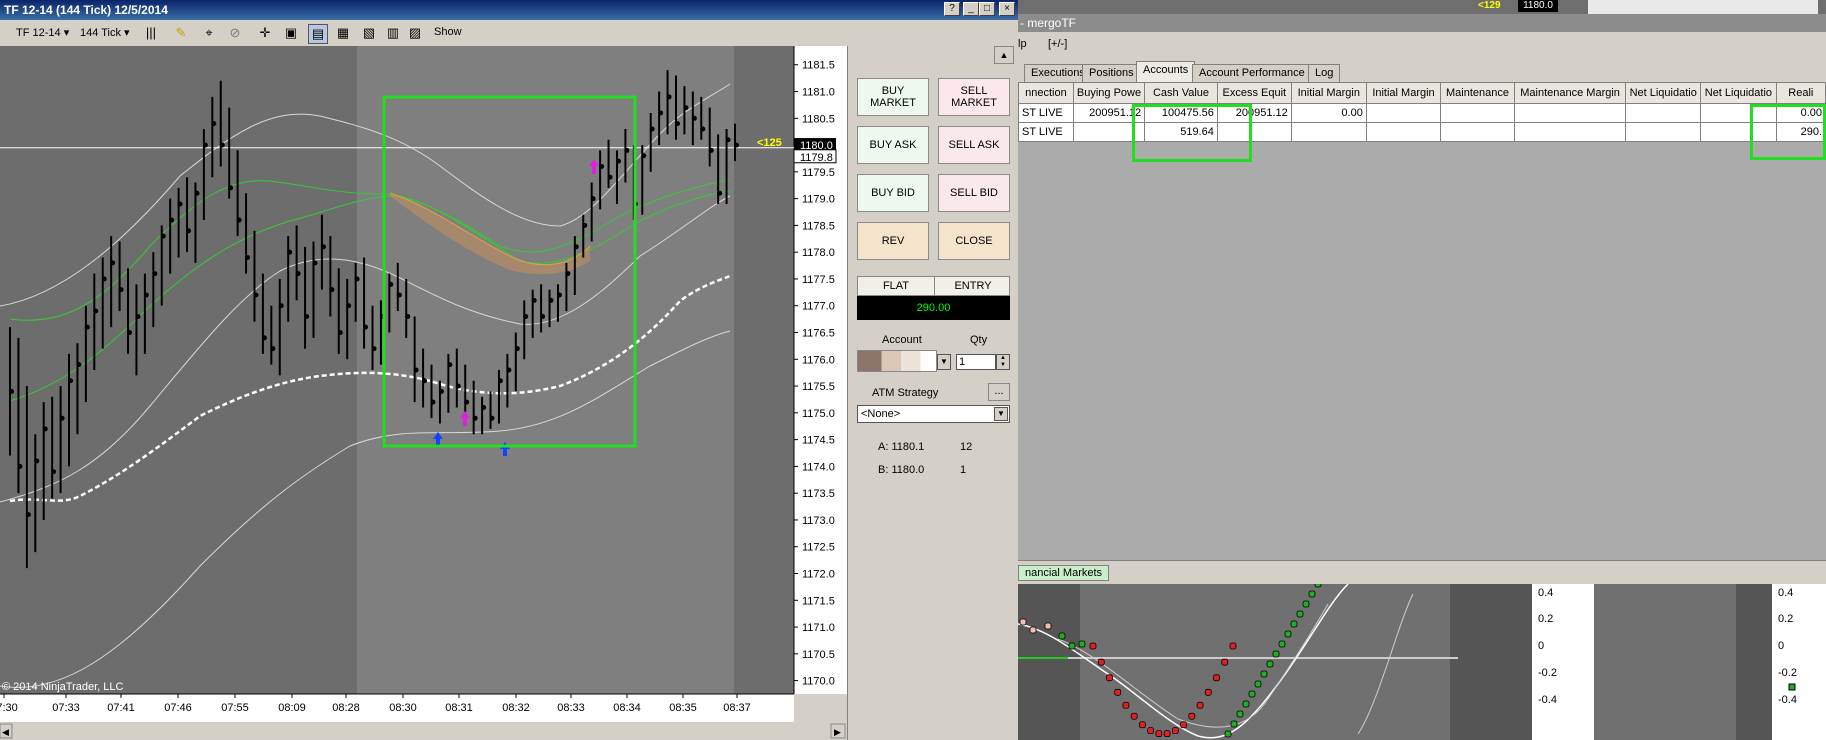  I want to click on quantity-stepper: ▲ ▼, so click(1003, 362).